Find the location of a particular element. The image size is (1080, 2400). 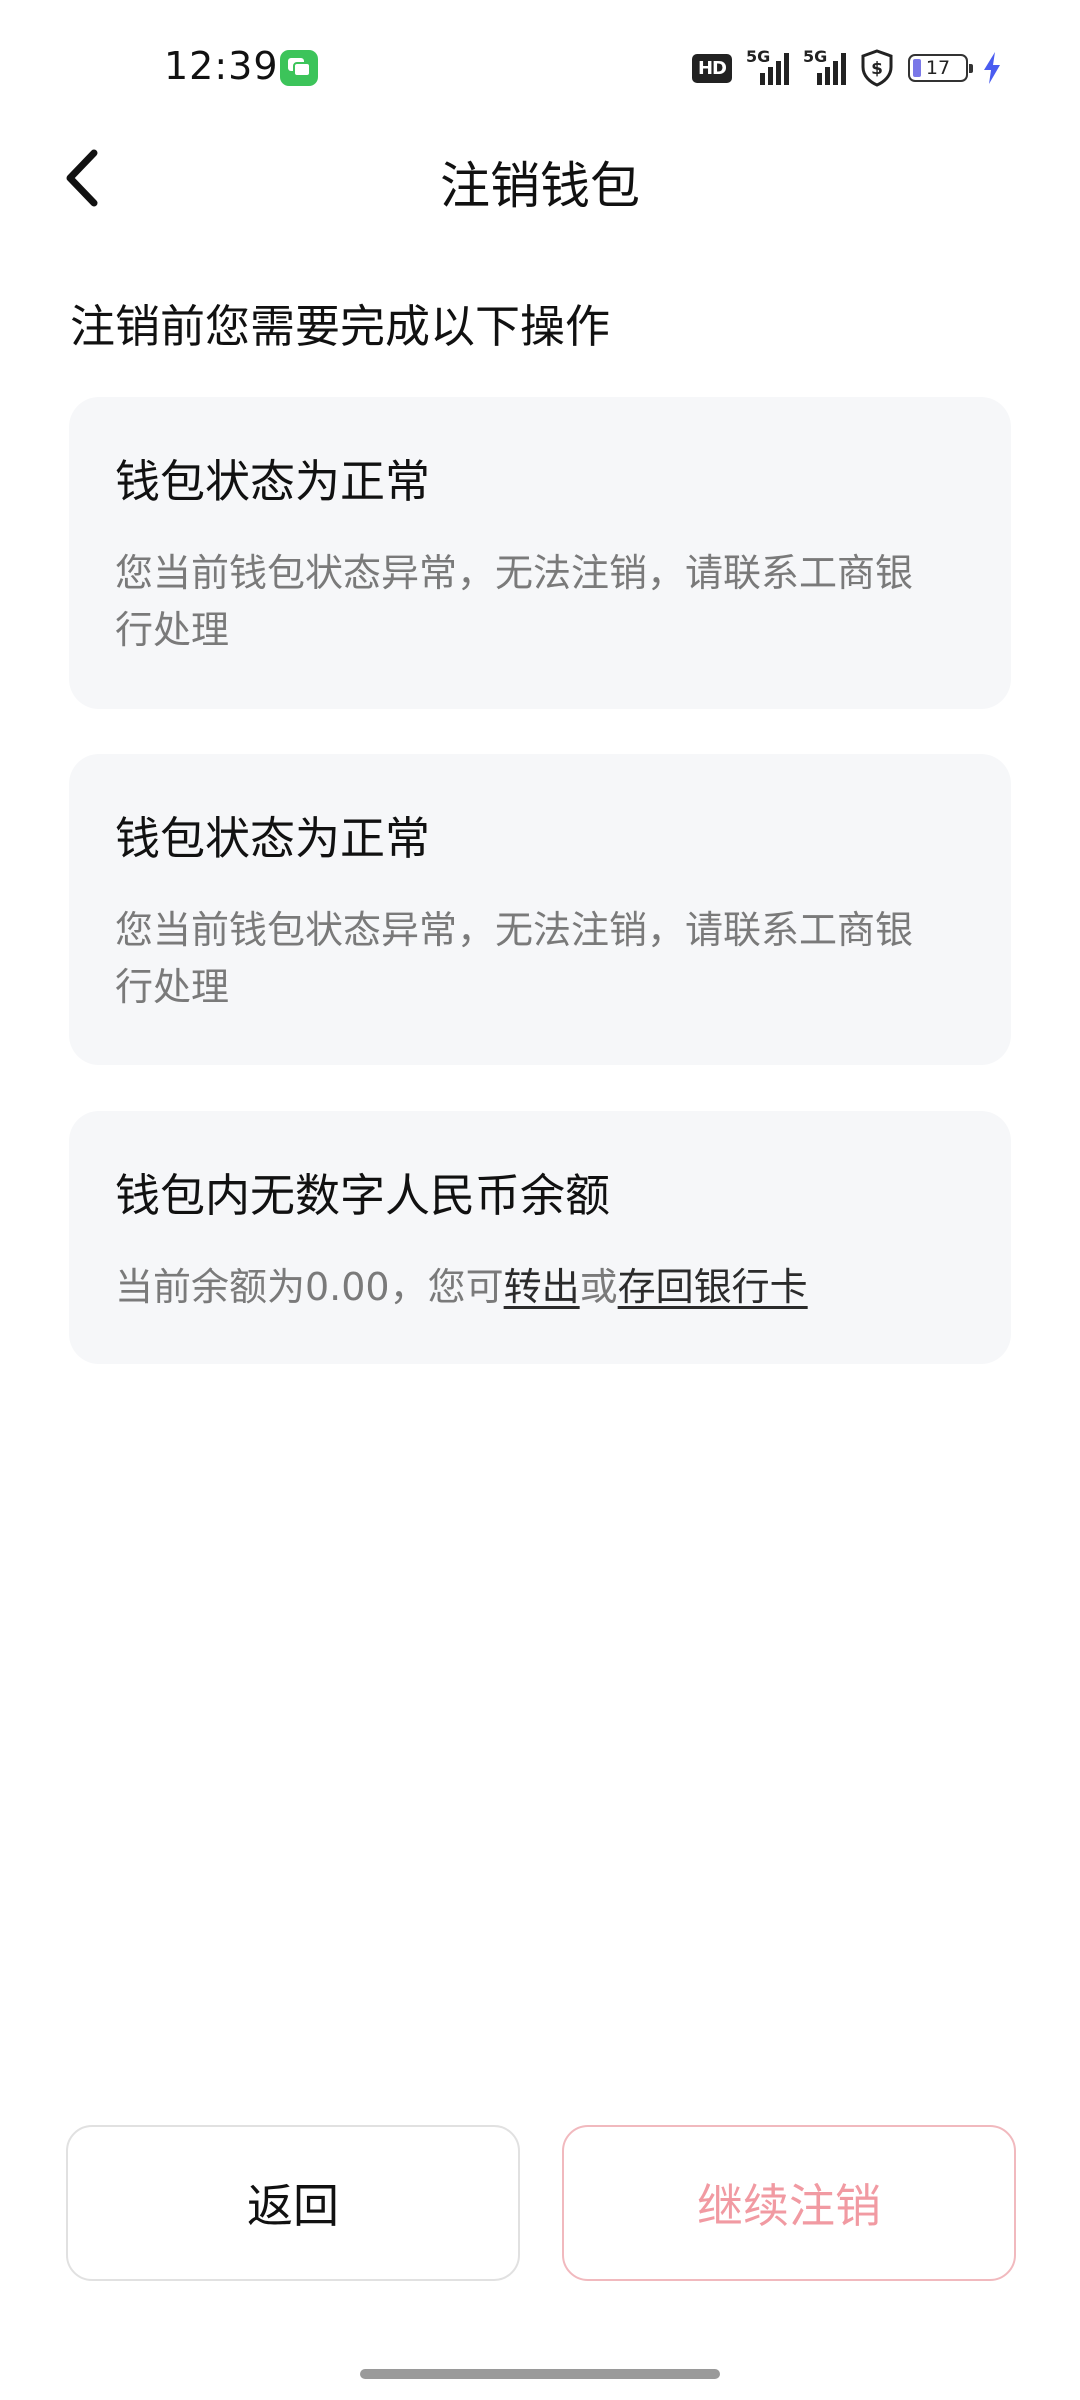

requirement-card-status-2: 钱包状态为正常 您当前钱包状态异常，无法注销，请联系工商银 行处理 is located at coordinates (540, 909).